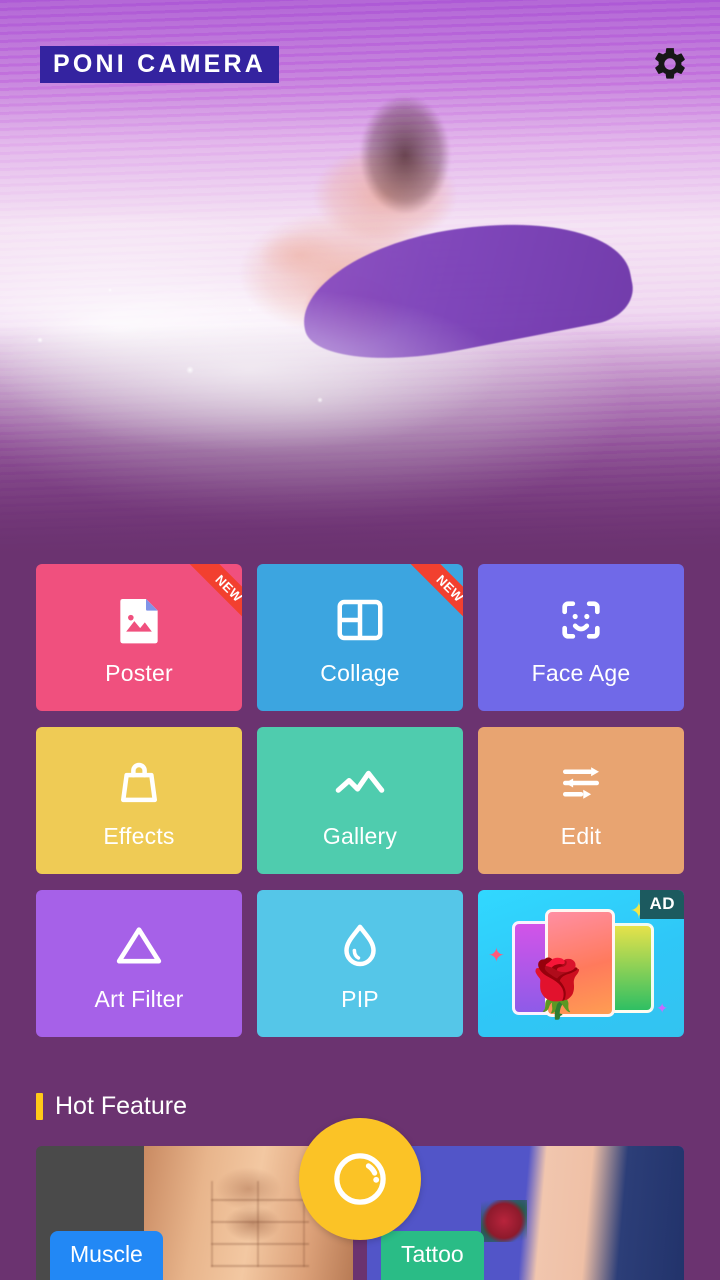  Describe the element at coordinates (139, 998) in the screenshot. I see `tile-label: Art Filter` at that location.